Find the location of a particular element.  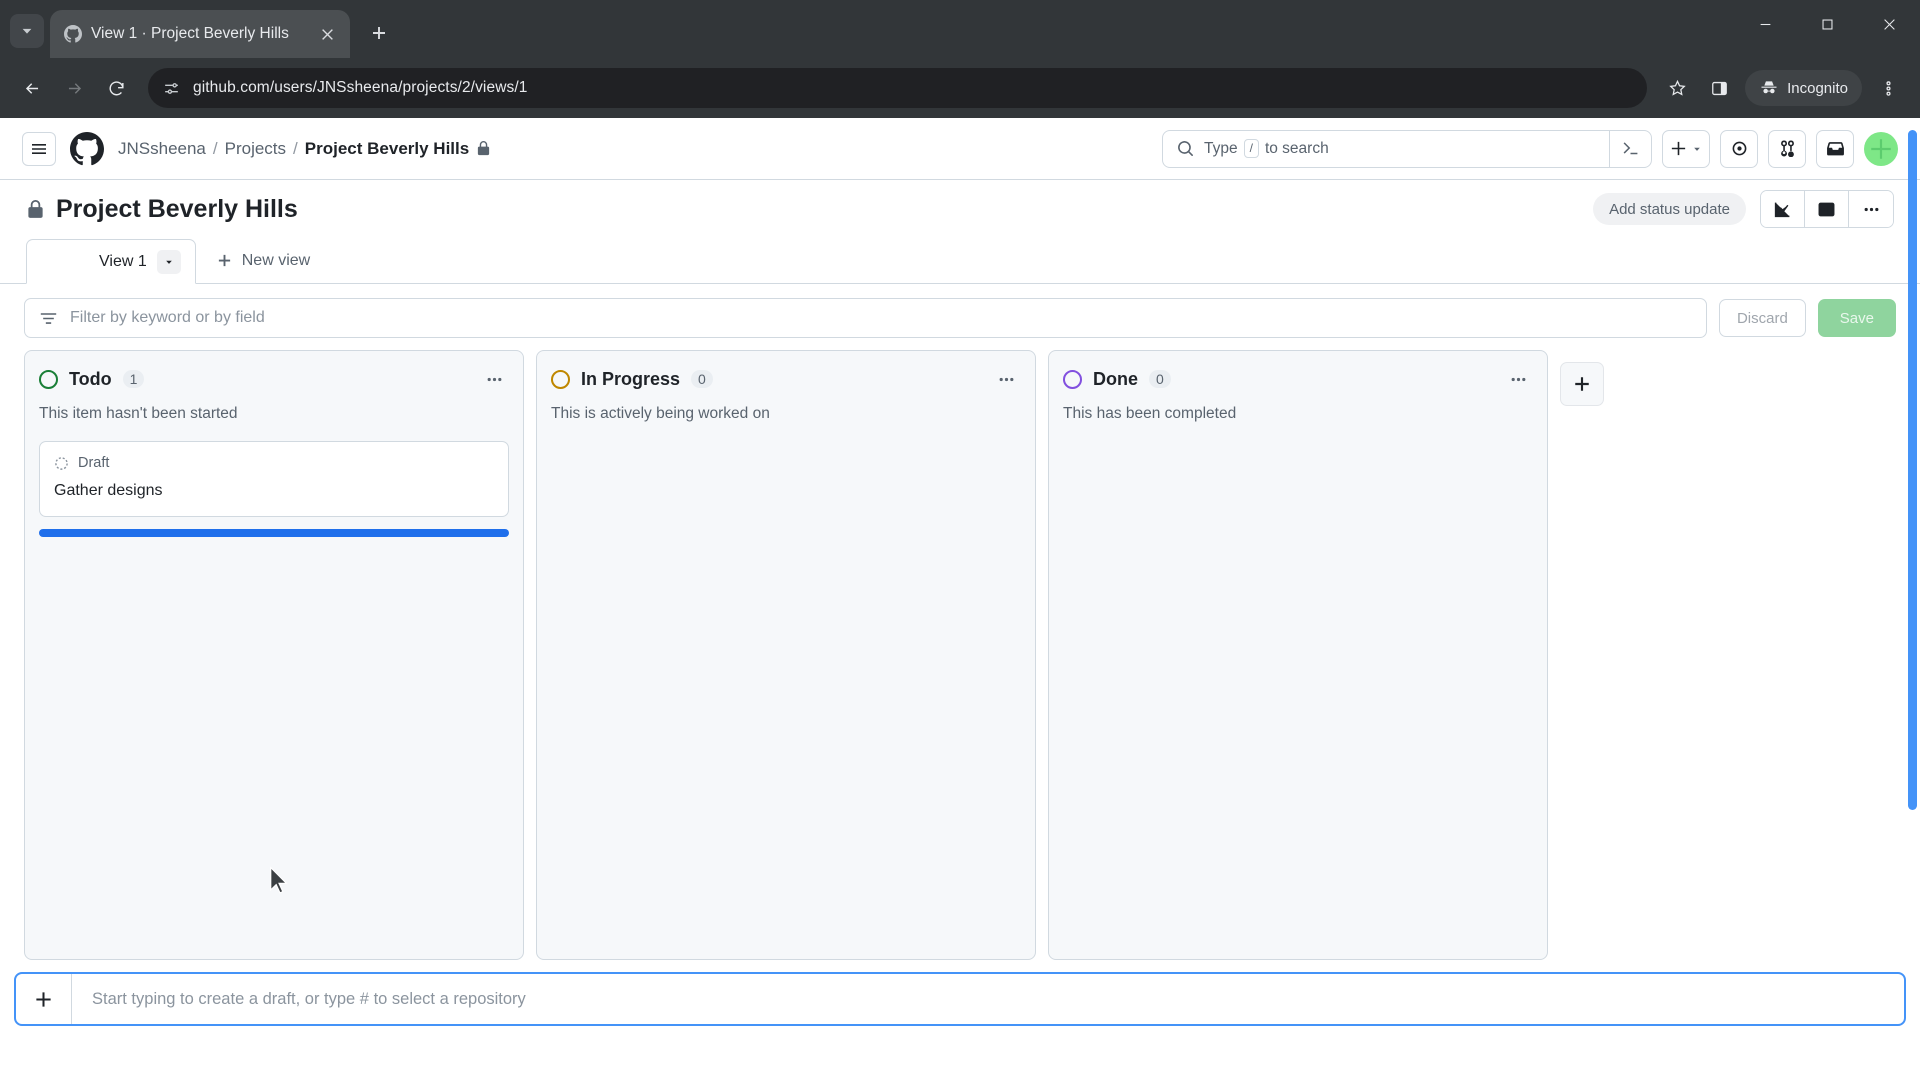

tab-search-button is located at coordinates (27, 31).